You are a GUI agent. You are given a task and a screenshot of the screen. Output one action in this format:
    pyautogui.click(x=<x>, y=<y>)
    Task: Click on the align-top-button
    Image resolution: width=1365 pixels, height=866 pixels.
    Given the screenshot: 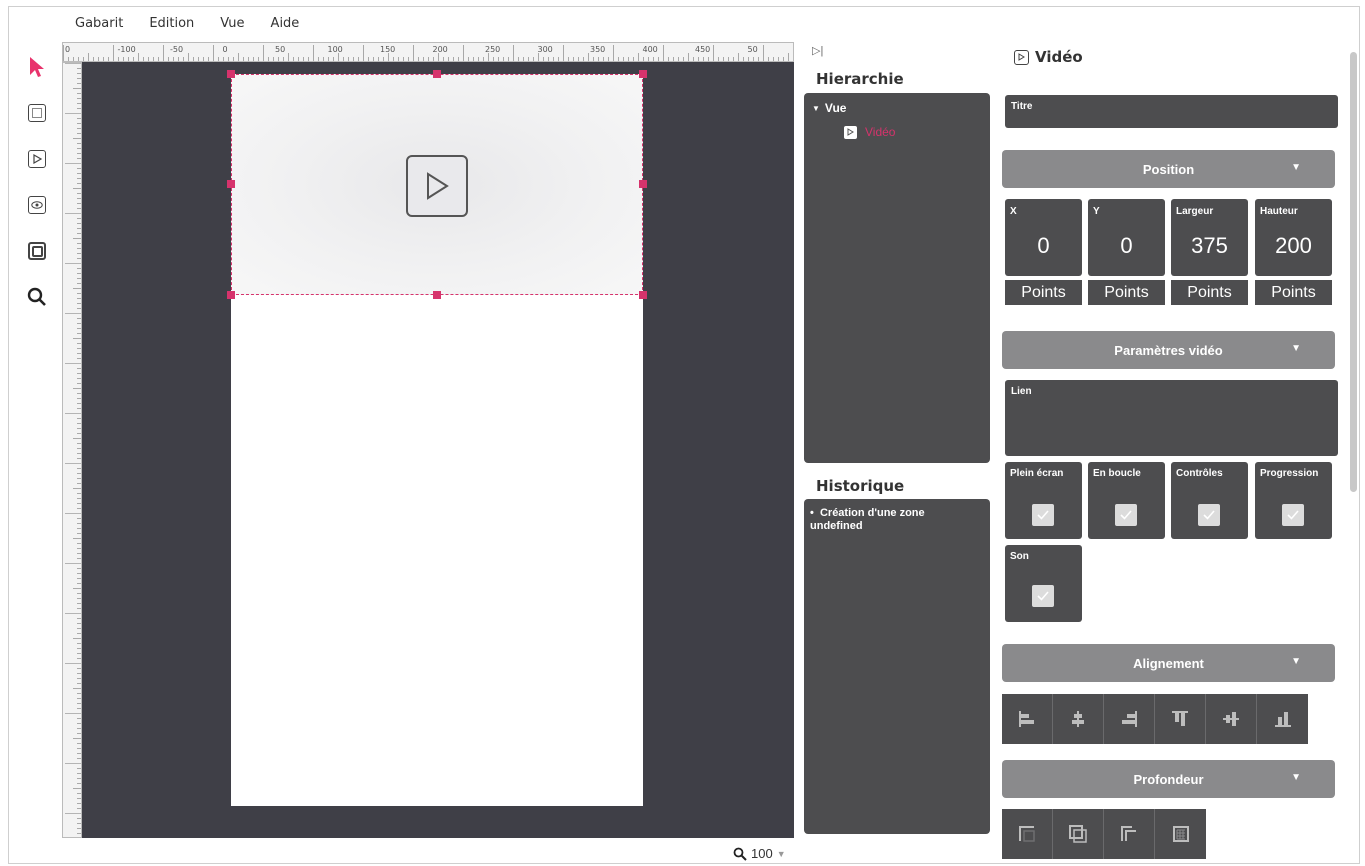 What is the action you would take?
    pyautogui.click(x=1180, y=719)
    